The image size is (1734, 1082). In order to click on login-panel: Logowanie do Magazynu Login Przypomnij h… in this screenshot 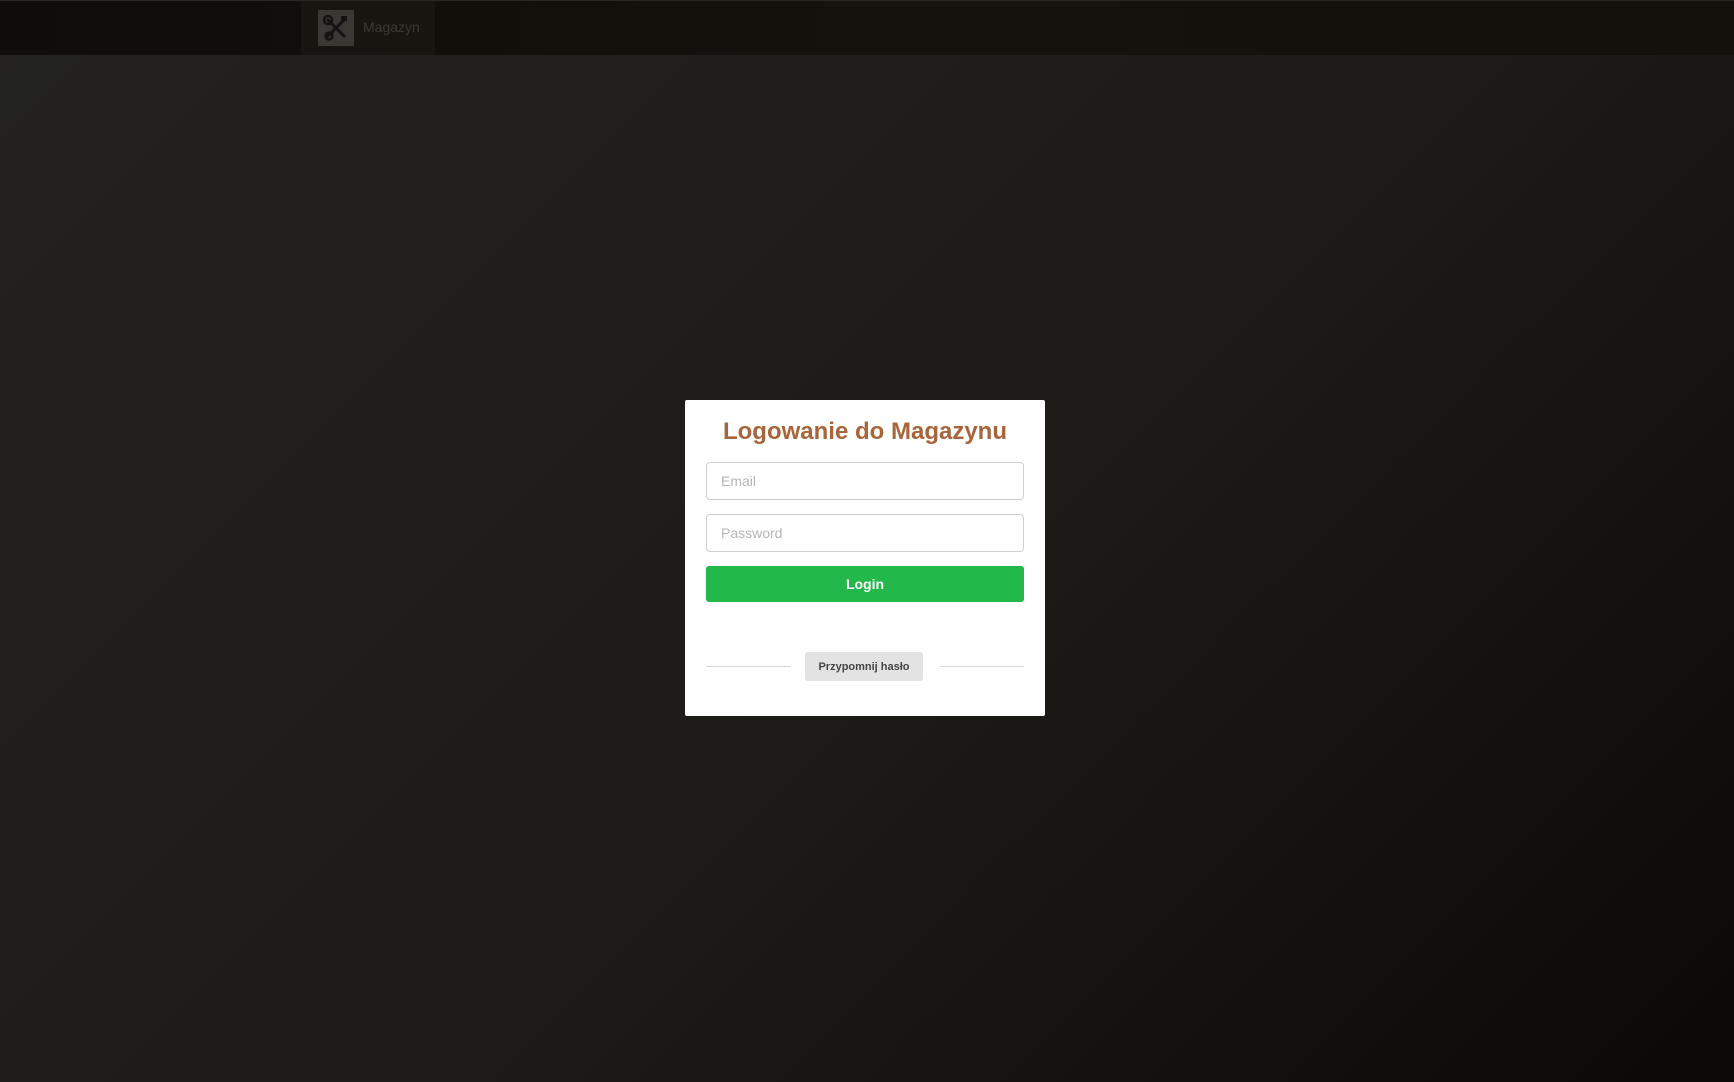, I will do `click(865, 558)`.